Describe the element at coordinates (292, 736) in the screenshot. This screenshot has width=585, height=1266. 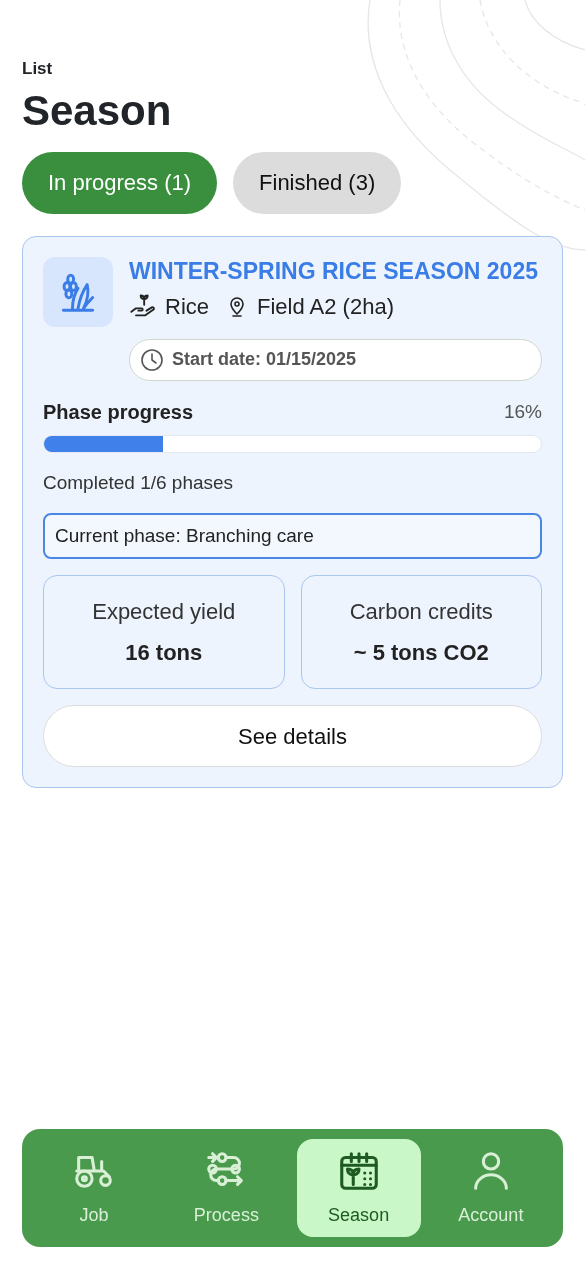
I see `see-details-button: See details` at that location.